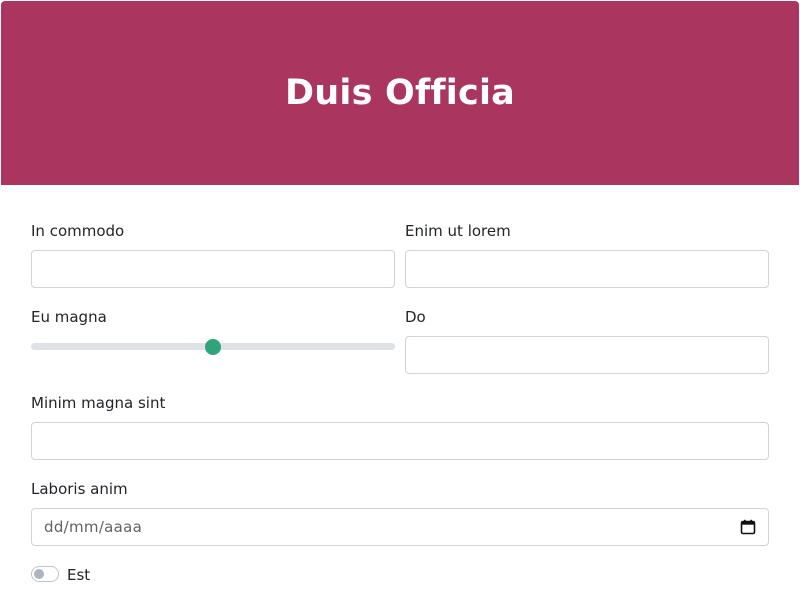  What do you see at coordinates (587, 269) in the screenshot?
I see `enim-ut-lorem-input` at bounding box center [587, 269].